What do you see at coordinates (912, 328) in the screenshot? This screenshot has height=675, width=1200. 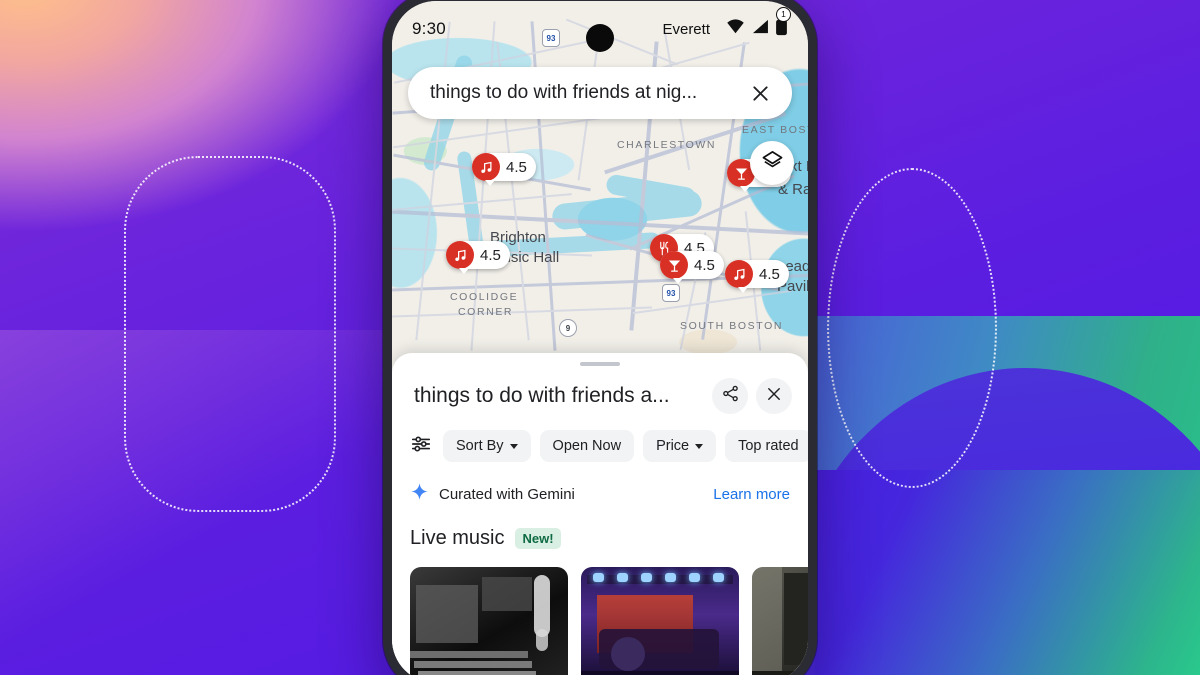 I see `dotted-circle-shape` at bounding box center [912, 328].